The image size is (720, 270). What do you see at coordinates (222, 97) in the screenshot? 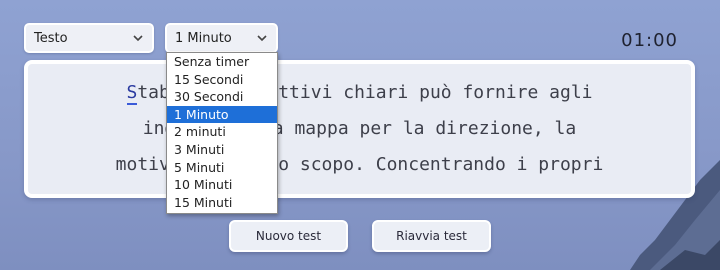
I see `dropdown-option: 30 Secondi` at bounding box center [222, 97].